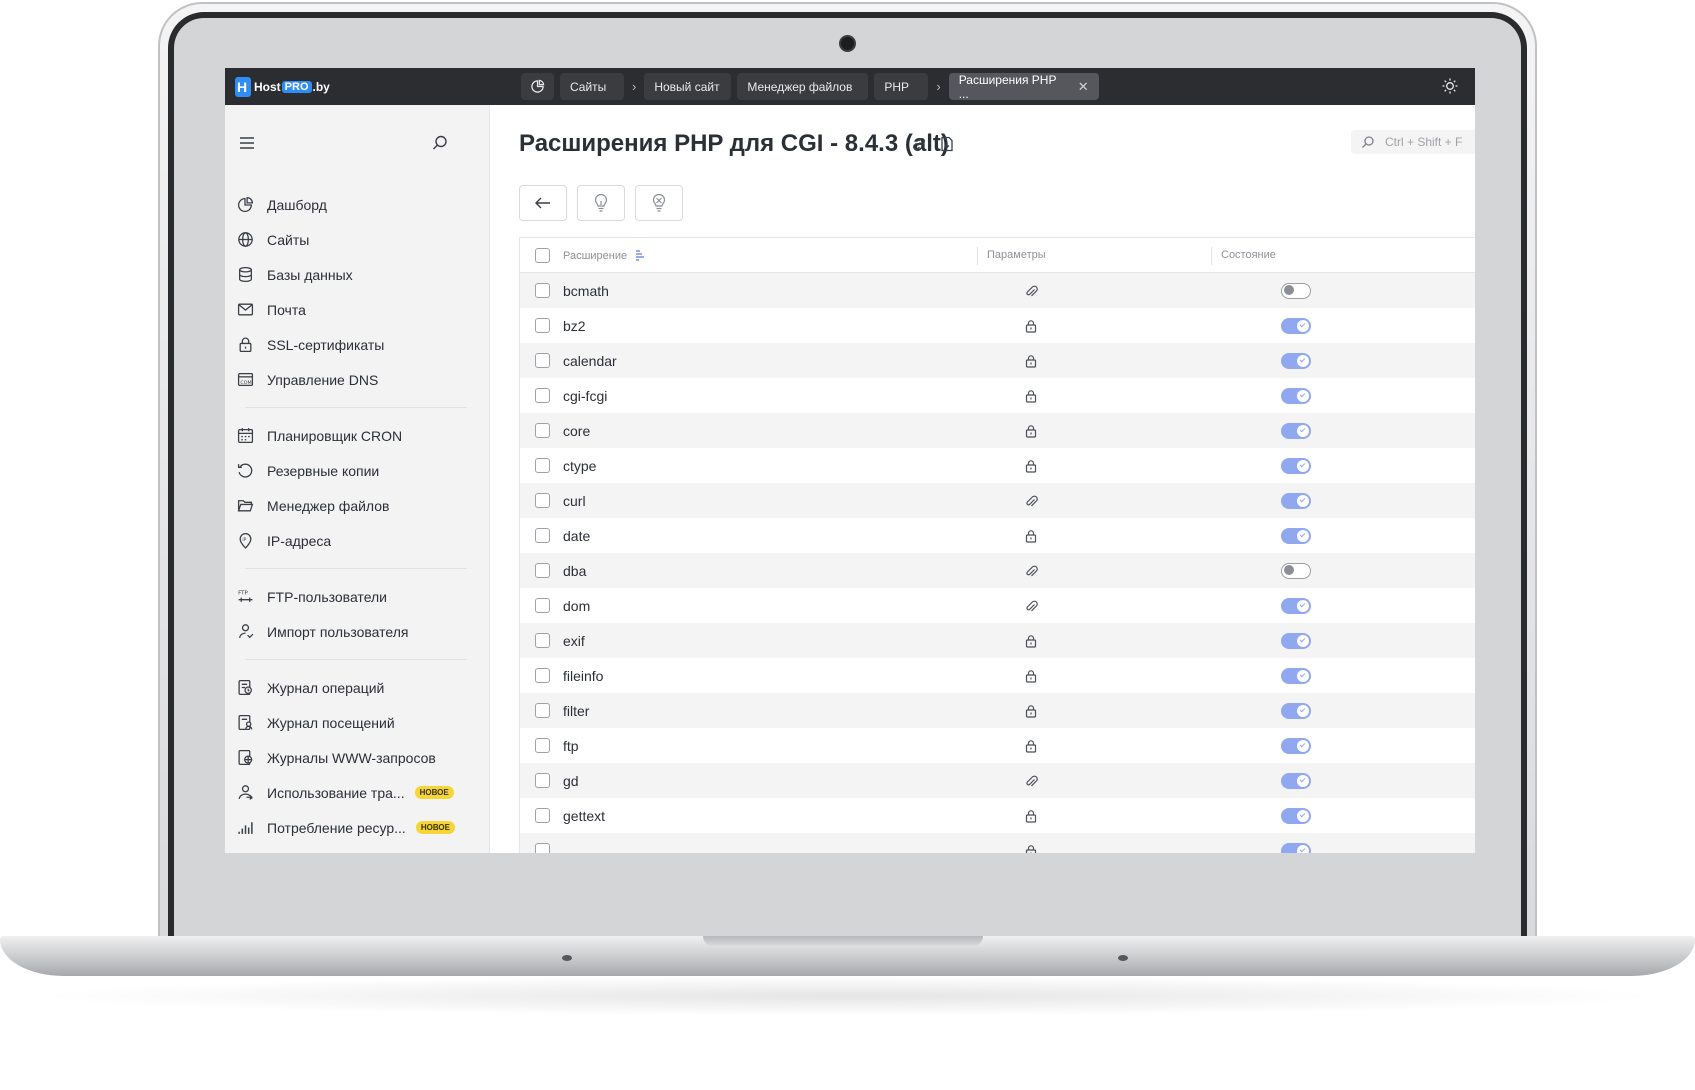  What do you see at coordinates (356, 435) in the screenshot?
I see `sidebar-item-cron: Планировщик CRON` at bounding box center [356, 435].